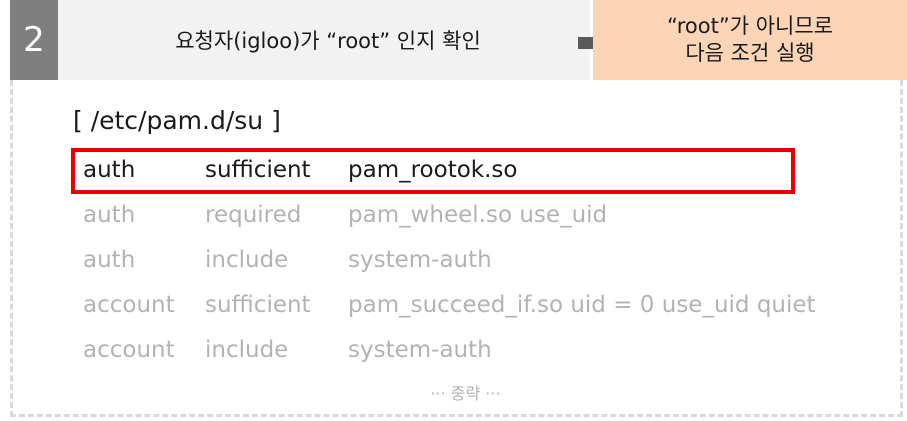  What do you see at coordinates (465, 393) in the screenshot?
I see `omitted-note: ··· 중략 ···` at bounding box center [465, 393].